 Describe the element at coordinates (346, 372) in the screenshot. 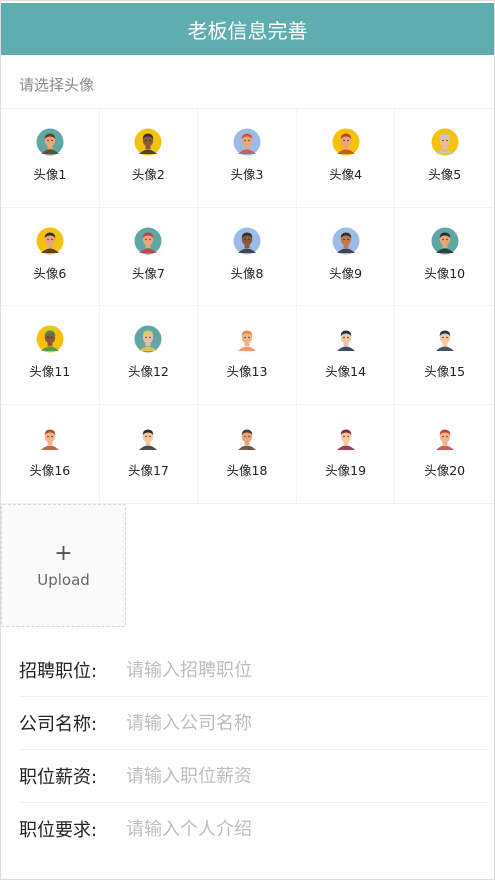

I see `avatar-label: 头像14` at that location.